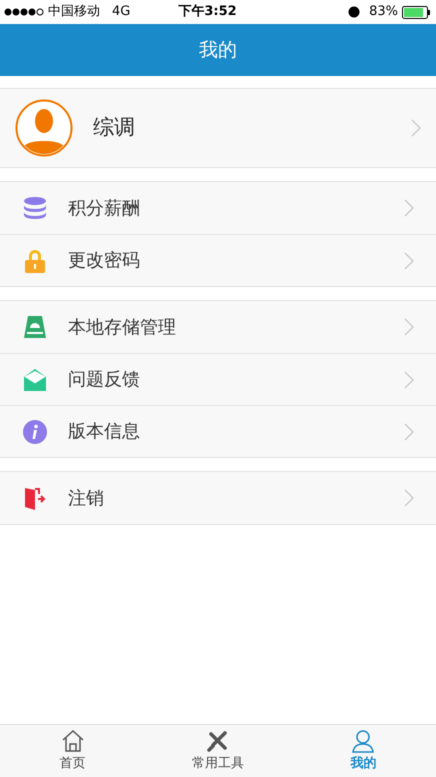  Describe the element at coordinates (74, 12) in the screenshot. I see `carrier-text: 中国移动` at that location.